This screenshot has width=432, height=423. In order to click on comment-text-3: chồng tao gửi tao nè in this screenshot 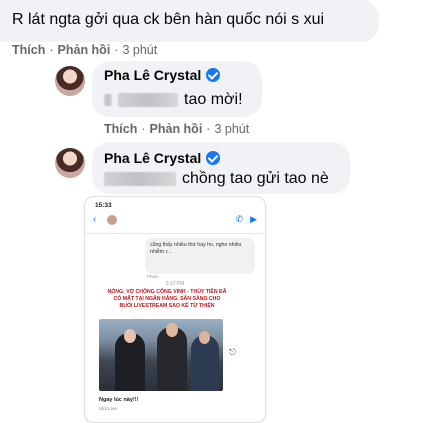, I will do `click(216, 179)`.